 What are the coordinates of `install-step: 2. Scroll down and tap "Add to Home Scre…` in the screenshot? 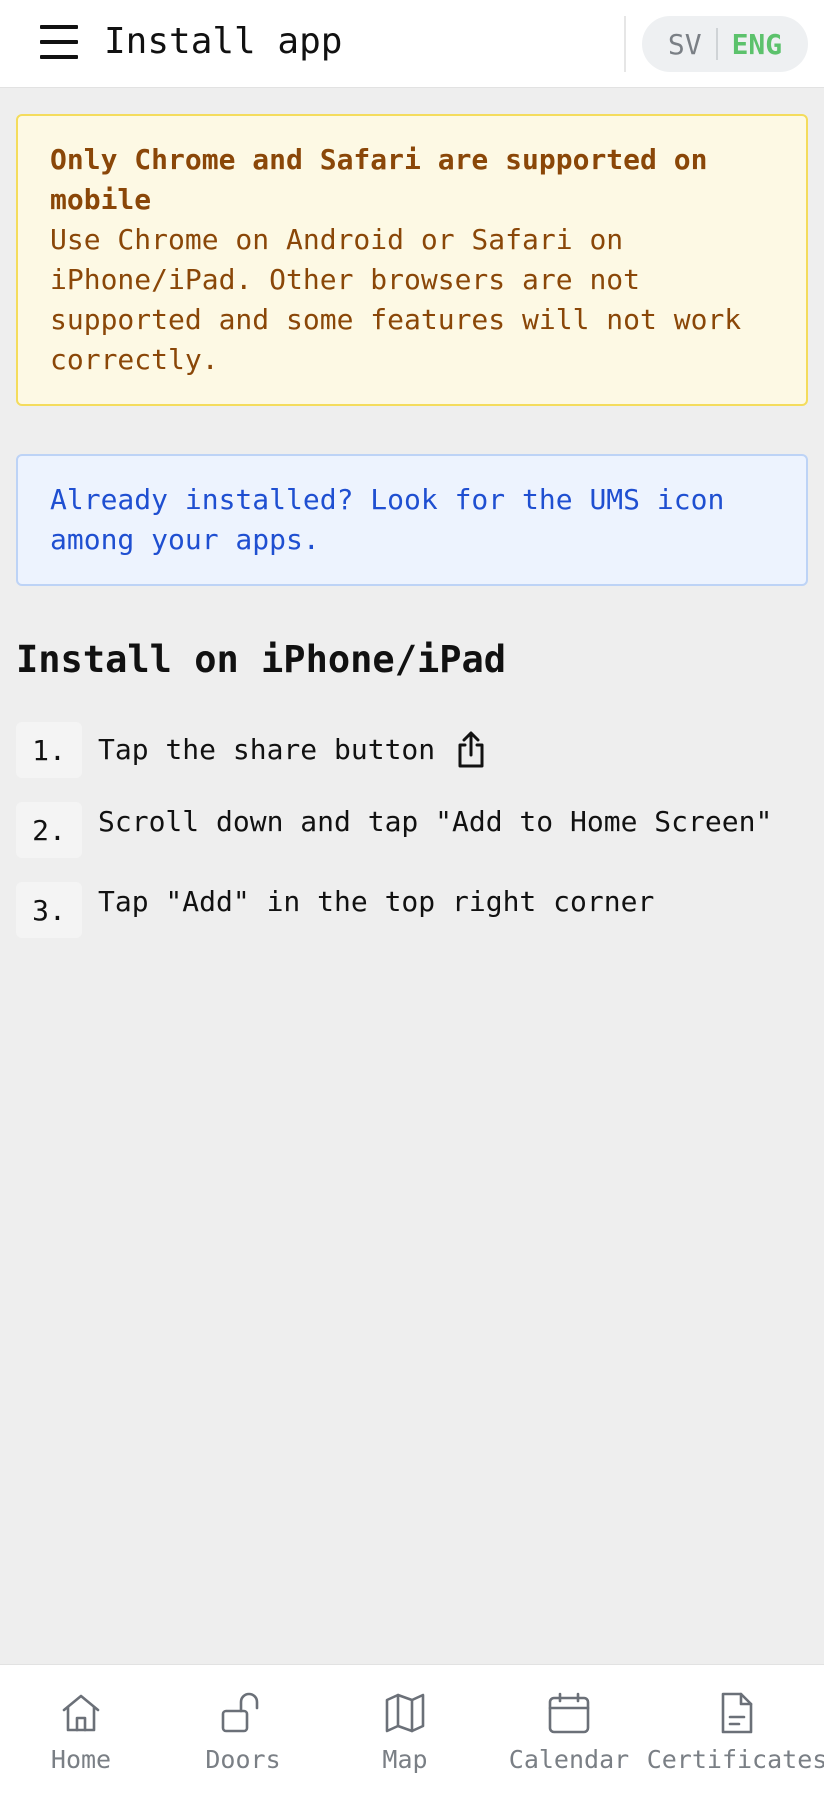 It's located at (394, 830).